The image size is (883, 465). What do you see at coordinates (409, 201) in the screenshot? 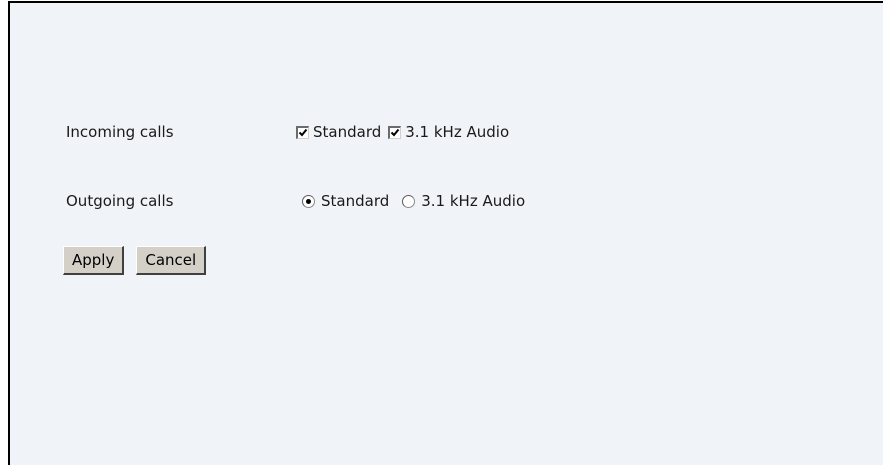
I see `outgoing-audio-radio` at bounding box center [409, 201].